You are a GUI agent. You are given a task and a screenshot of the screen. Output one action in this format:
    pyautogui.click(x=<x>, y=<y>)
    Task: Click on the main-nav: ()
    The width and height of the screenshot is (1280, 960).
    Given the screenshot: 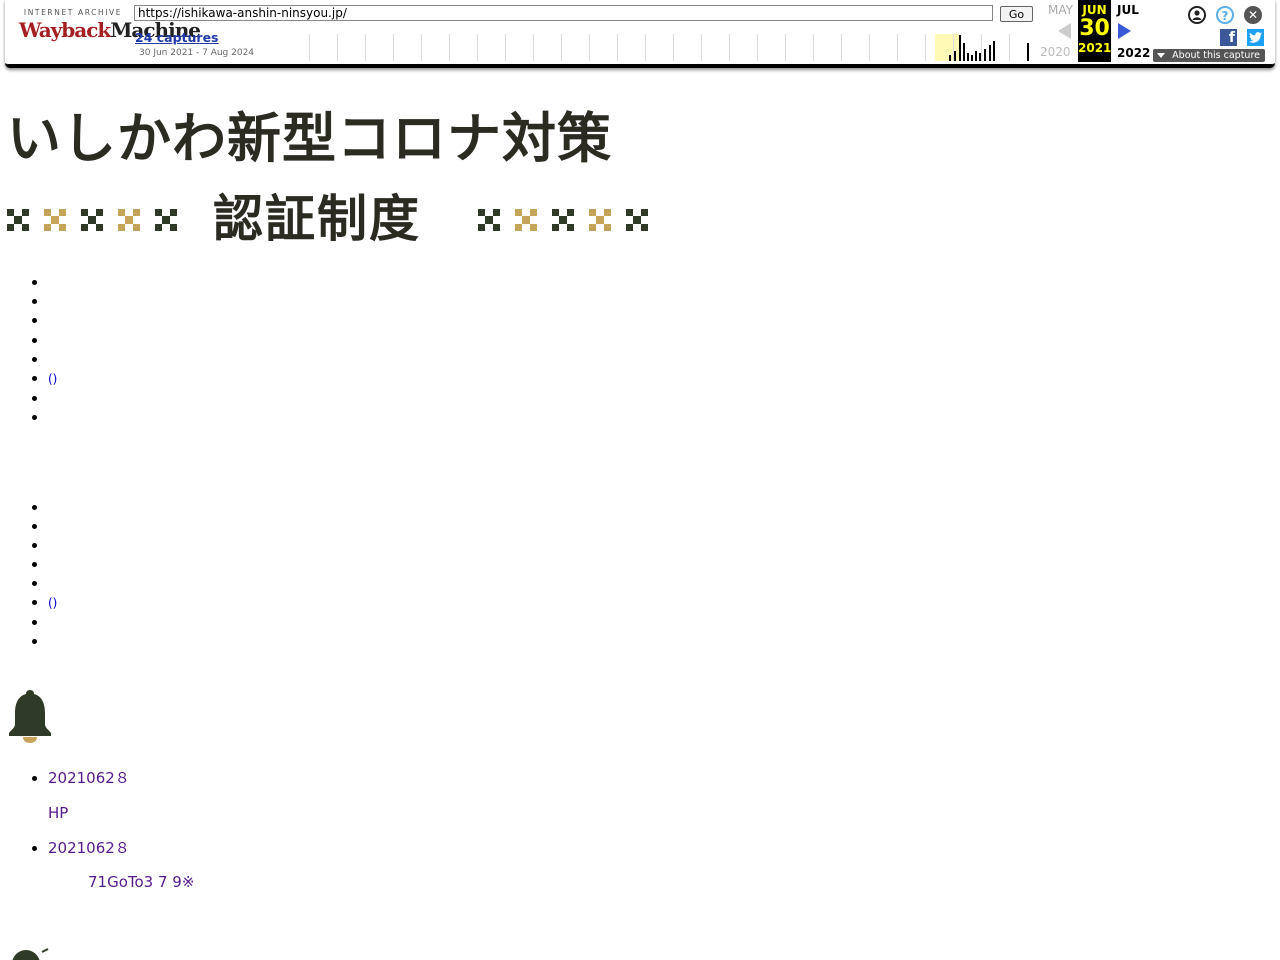 What is the action you would take?
    pyautogui.click(x=28, y=350)
    